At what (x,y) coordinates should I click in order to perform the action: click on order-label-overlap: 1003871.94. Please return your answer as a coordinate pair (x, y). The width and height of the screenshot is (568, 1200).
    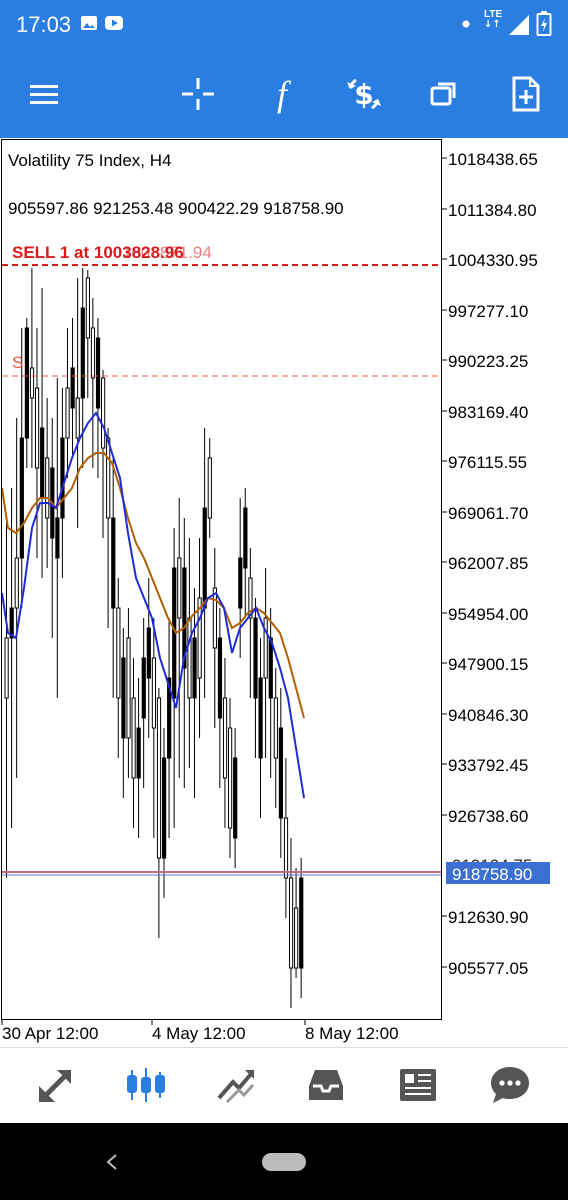
    Looking at the image, I should click on (167, 252).